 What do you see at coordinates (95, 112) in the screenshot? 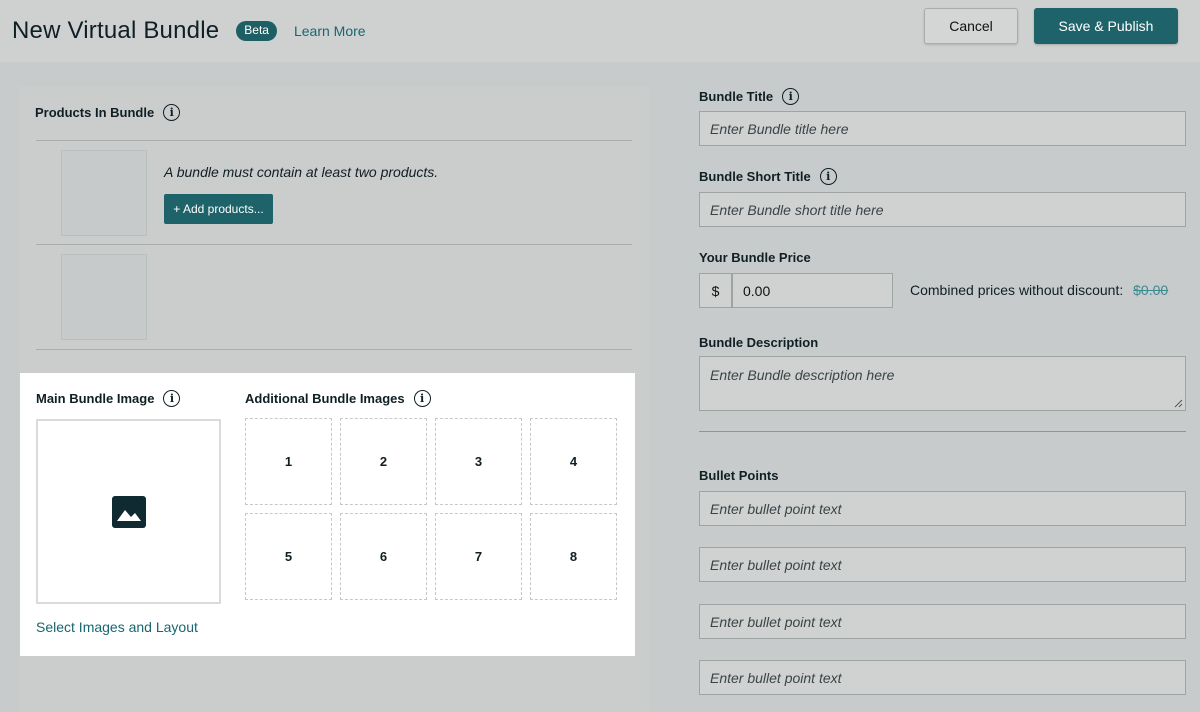
I see `products-heading-label: Products In Bundle` at bounding box center [95, 112].